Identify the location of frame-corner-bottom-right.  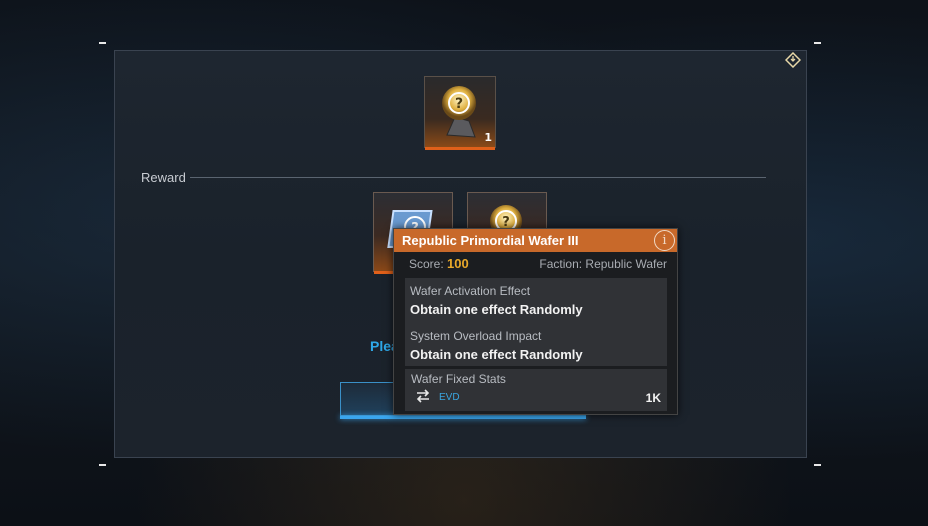
(817, 465).